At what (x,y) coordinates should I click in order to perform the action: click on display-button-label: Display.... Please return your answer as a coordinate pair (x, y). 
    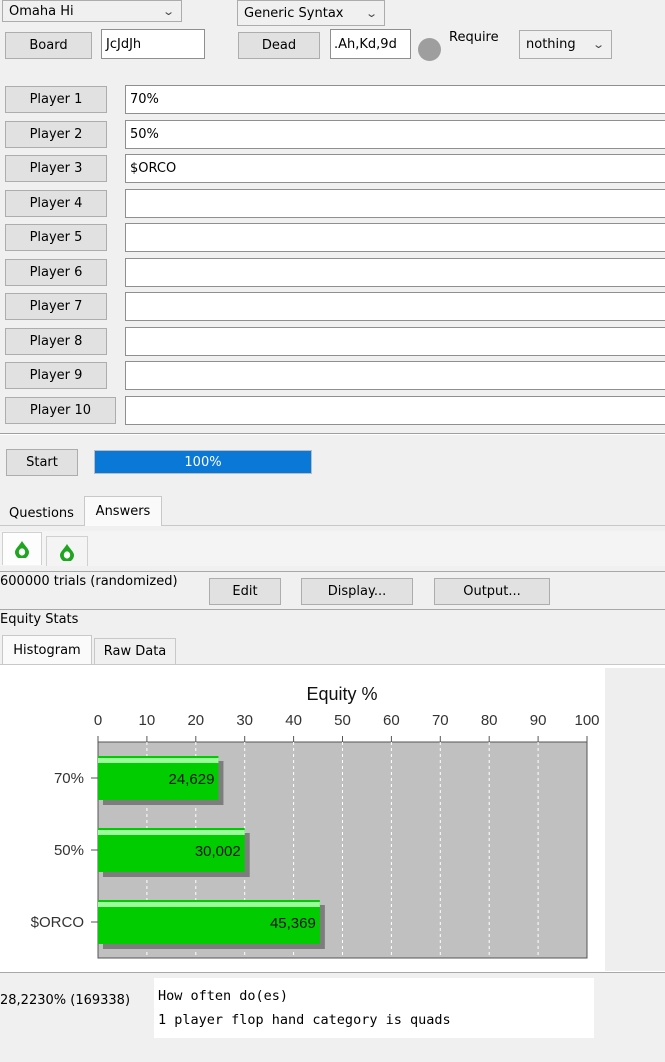
    Looking at the image, I should click on (357, 591).